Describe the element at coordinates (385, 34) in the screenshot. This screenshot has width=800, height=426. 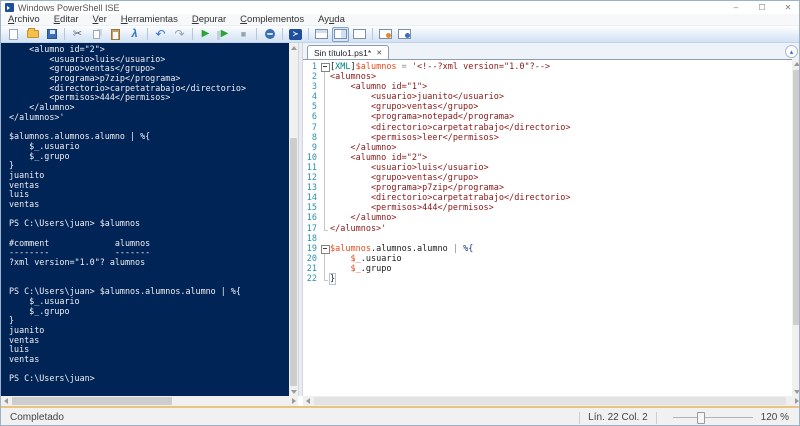
I see `script-pane-toggle-1-button` at that location.